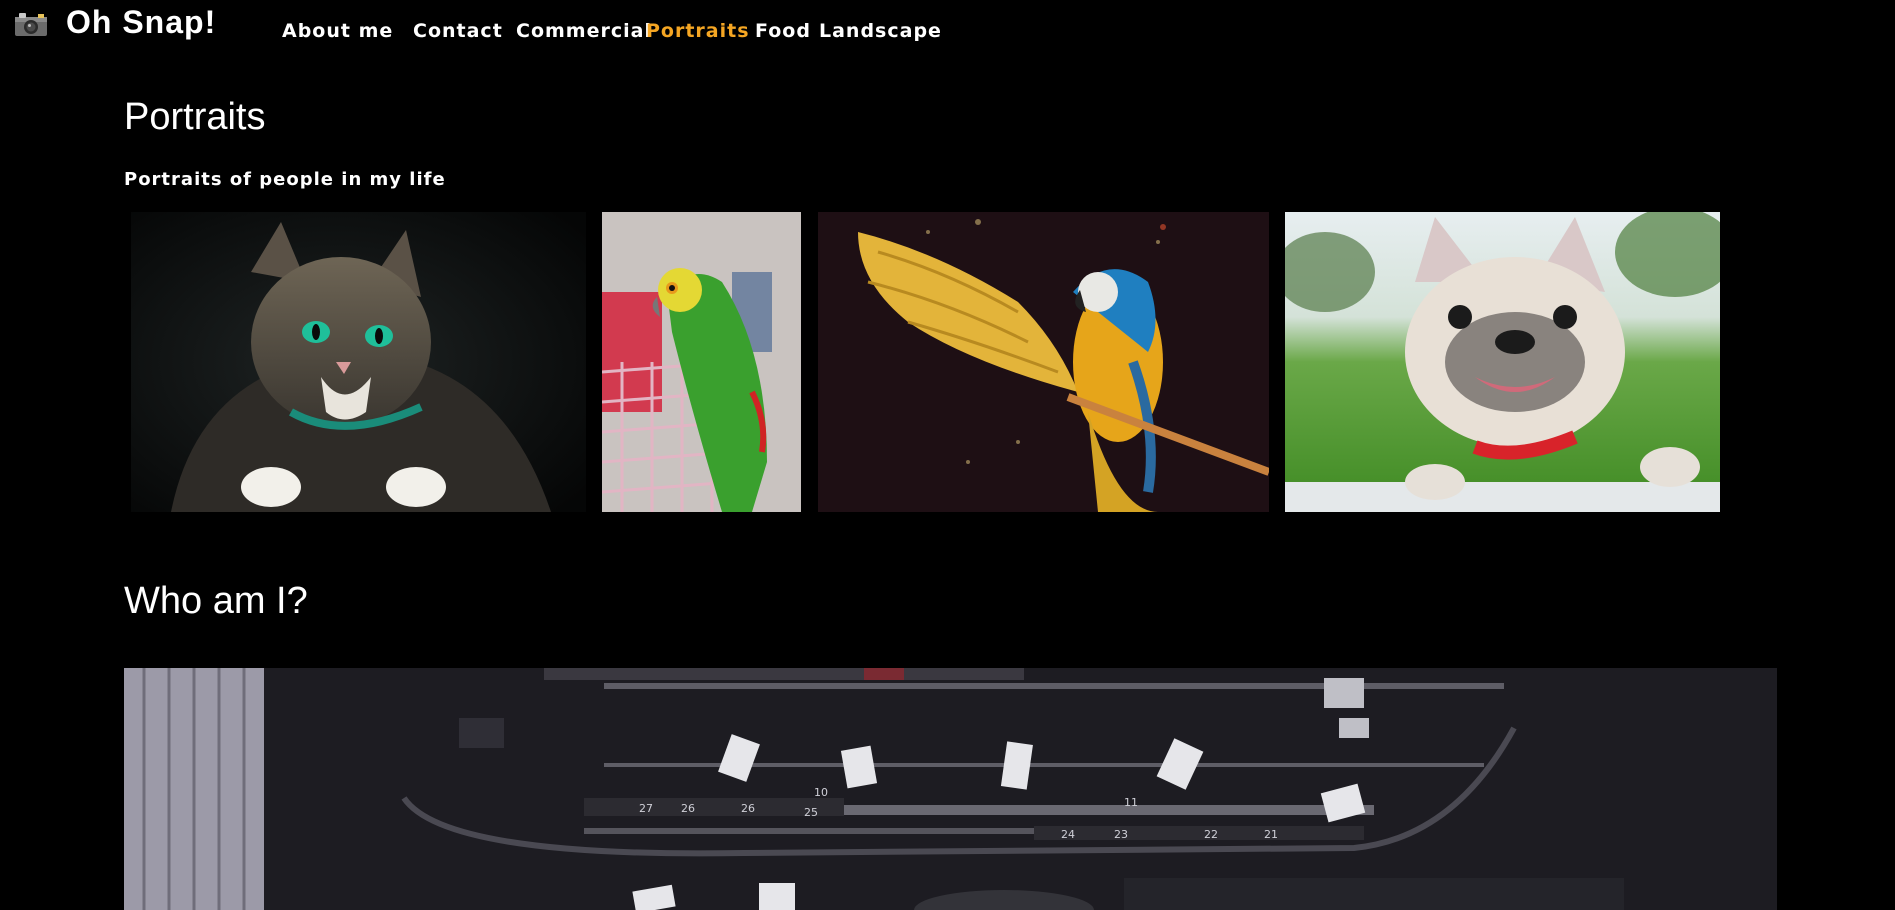 Image resolution: width=1895 pixels, height=910 pixels. What do you see at coordinates (811, 812) in the screenshot?
I see `hero-number: 25` at bounding box center [811, 812].